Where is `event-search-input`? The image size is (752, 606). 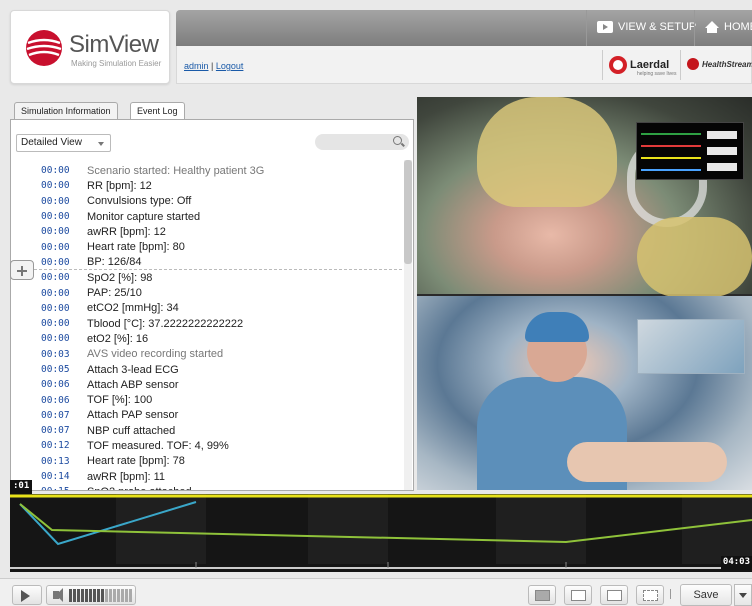
event-search-input is located at coordinates (362, 142).